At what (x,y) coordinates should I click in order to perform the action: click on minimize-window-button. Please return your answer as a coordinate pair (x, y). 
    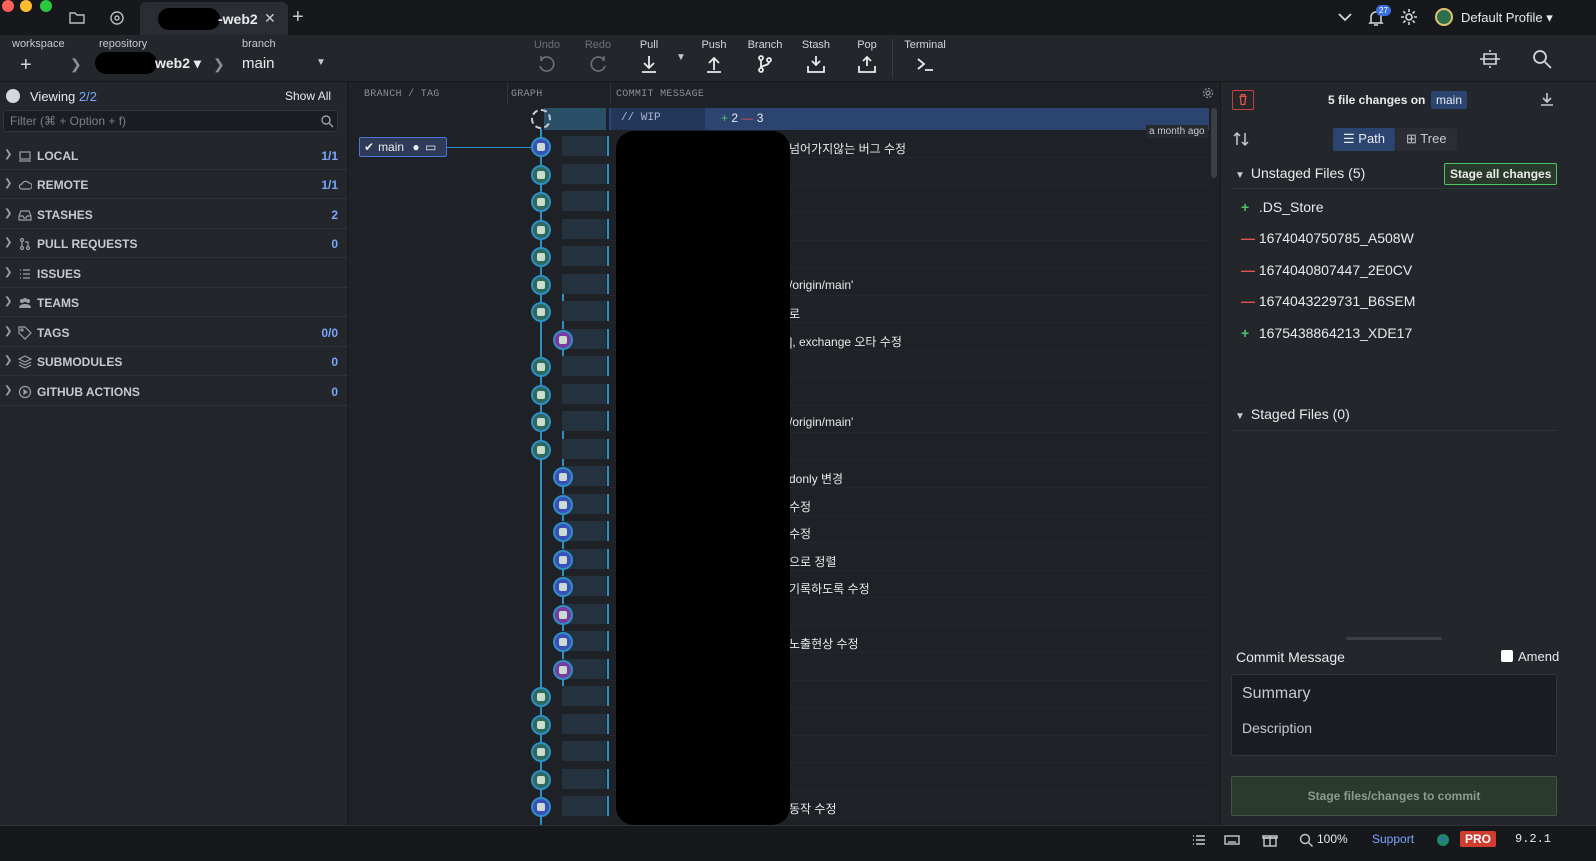
    Looking at the image, I should click on (26, 6).